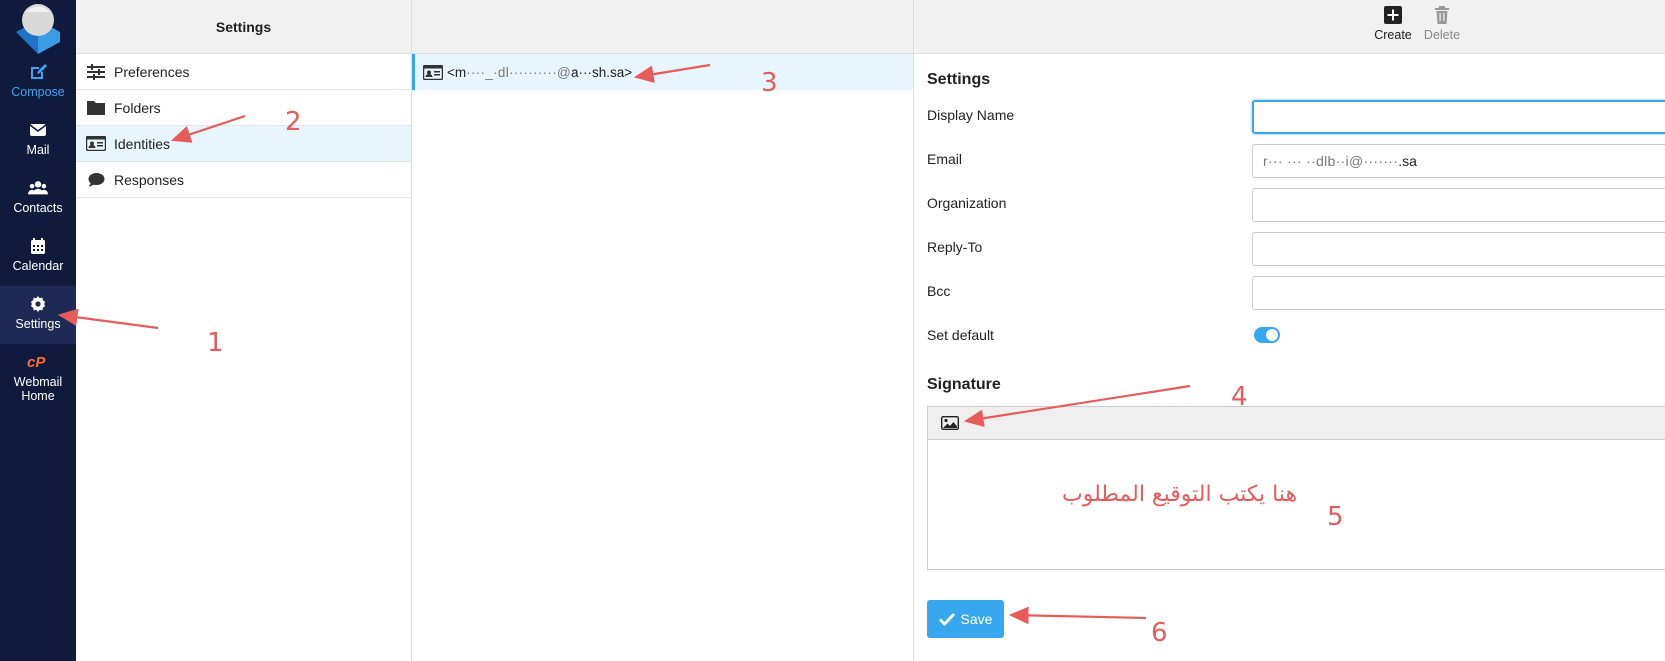  What do you see at coordinates (38, 196) in the screenshot?
I see `nav-contacts: Contacts` at bounding box center [38, 196].